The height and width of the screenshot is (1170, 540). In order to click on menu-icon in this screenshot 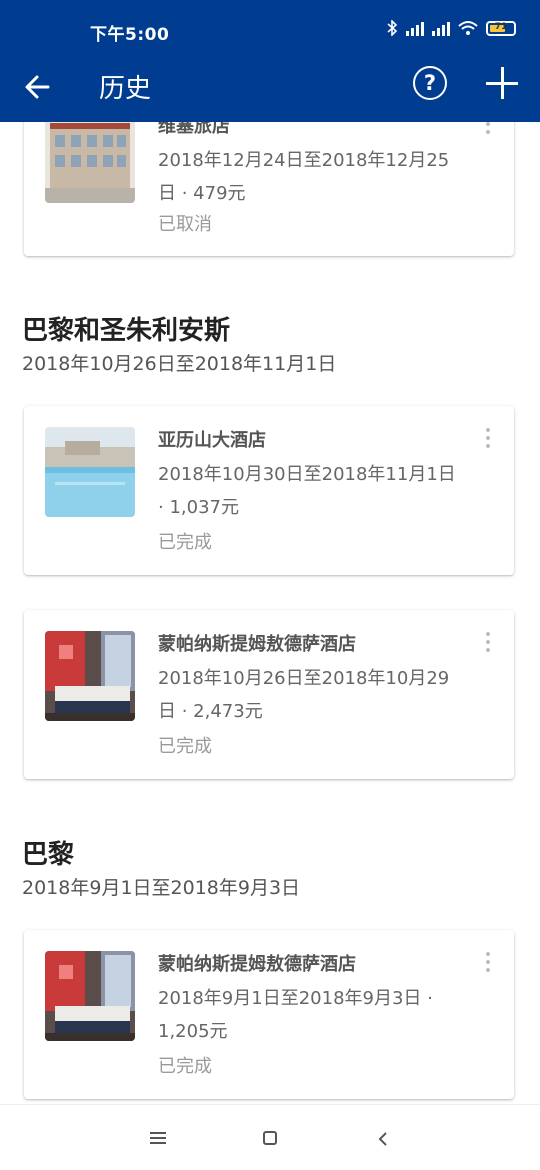, I will do `click(158, 1138)`.